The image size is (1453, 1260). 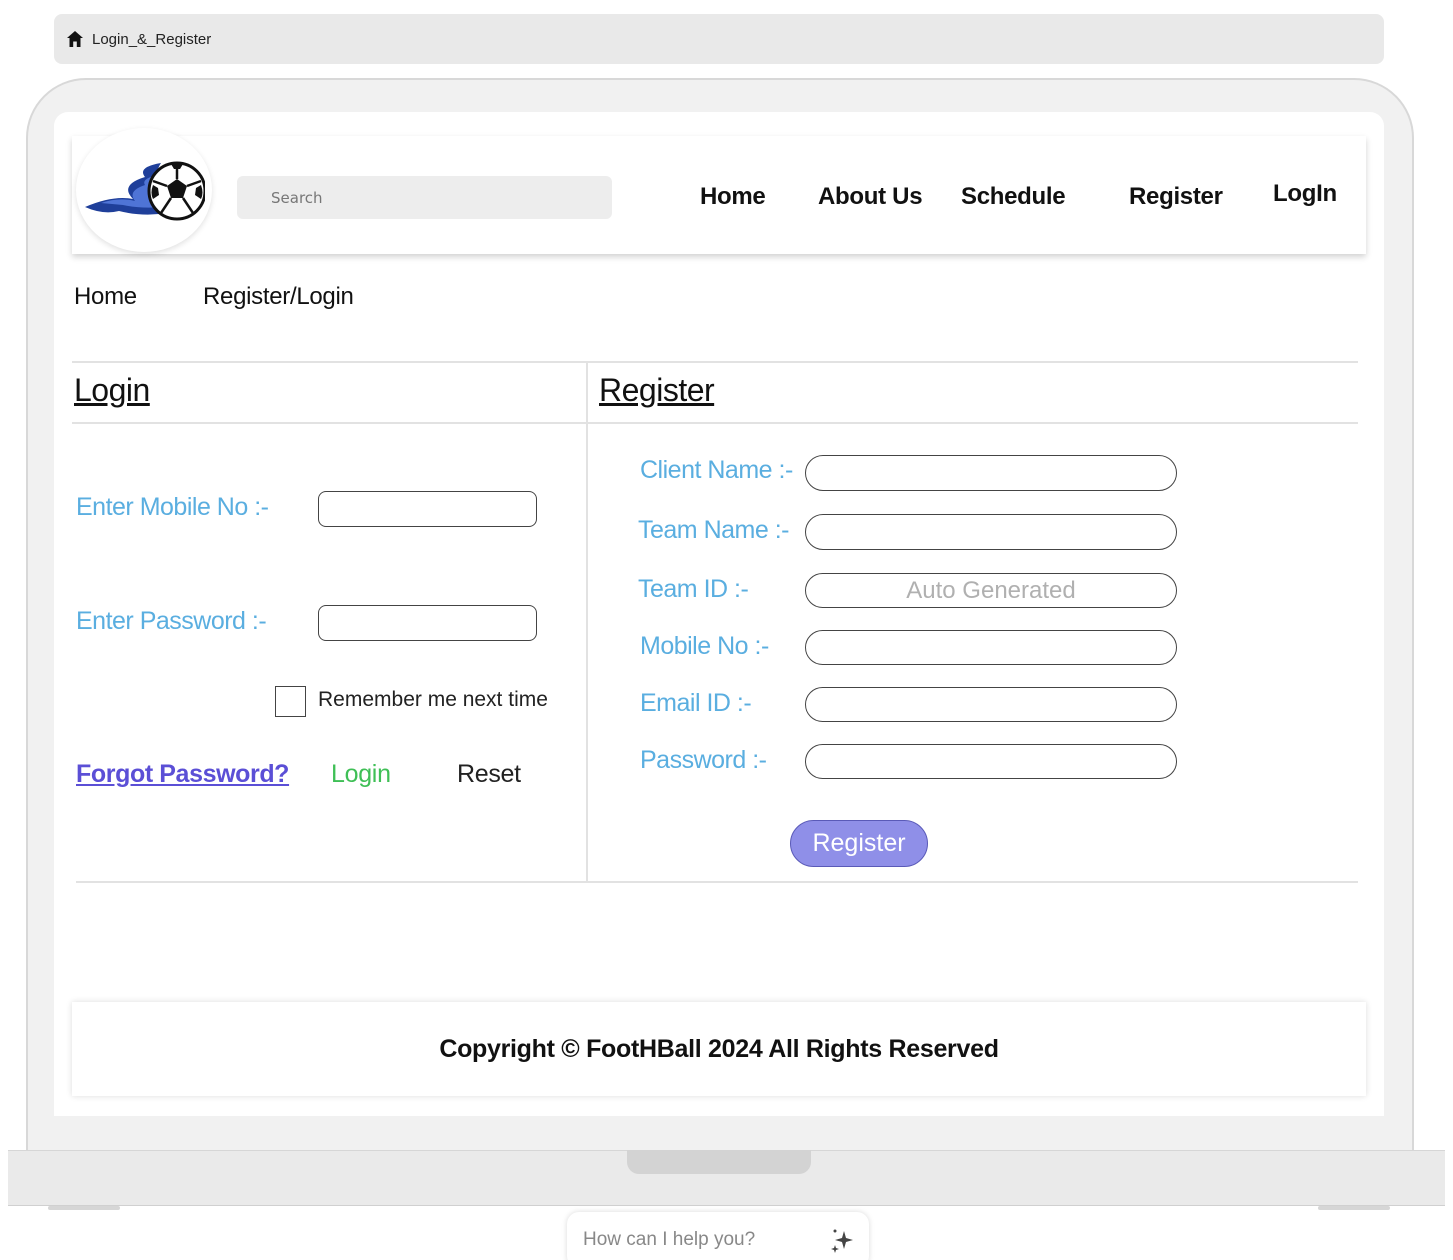 What do you see at coordinates (704, 646) in the screenshot?
I see `mobile-no-label: Mobile No :-` at bounding box center [704, 646].